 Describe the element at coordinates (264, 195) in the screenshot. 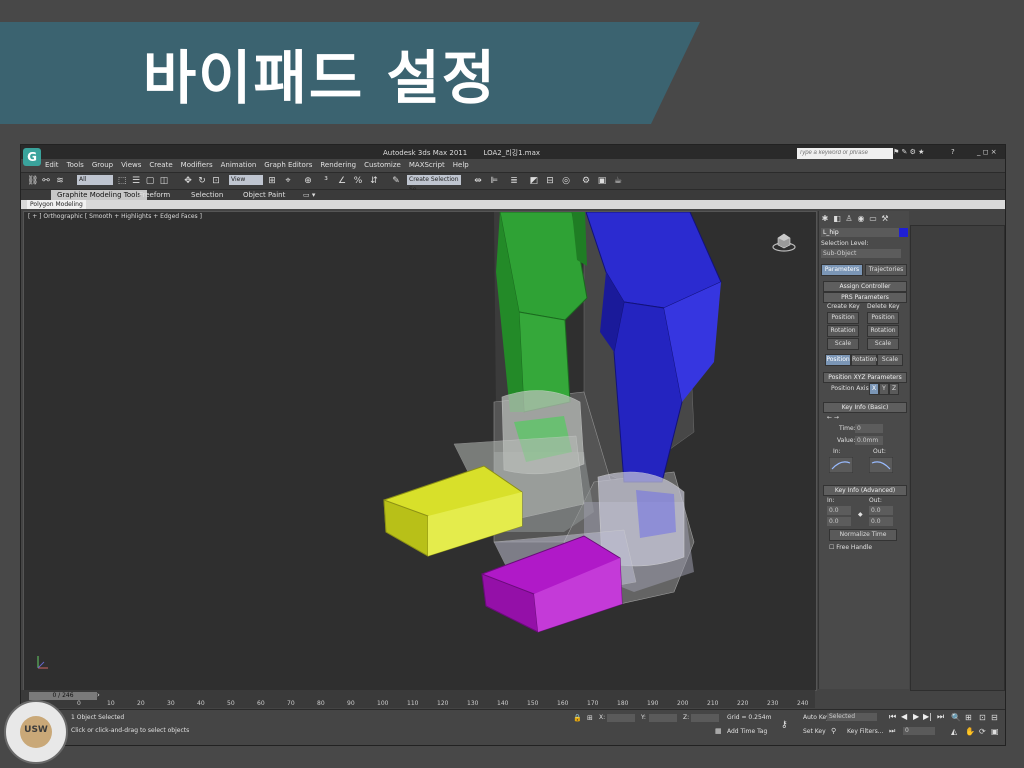

I see `tab-object-paint: Object Paint` at that location.